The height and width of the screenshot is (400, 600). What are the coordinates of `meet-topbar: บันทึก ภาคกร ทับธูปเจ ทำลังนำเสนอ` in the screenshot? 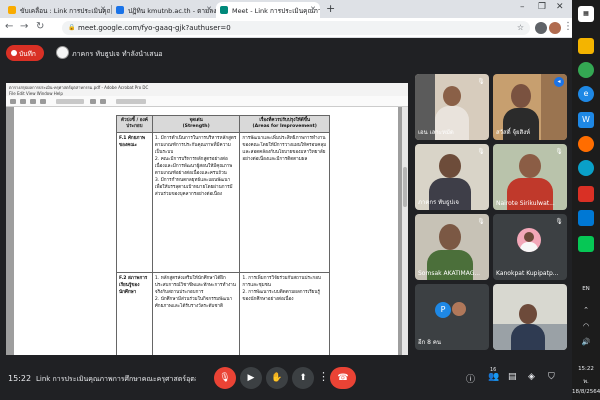 It's located at (286, 53).